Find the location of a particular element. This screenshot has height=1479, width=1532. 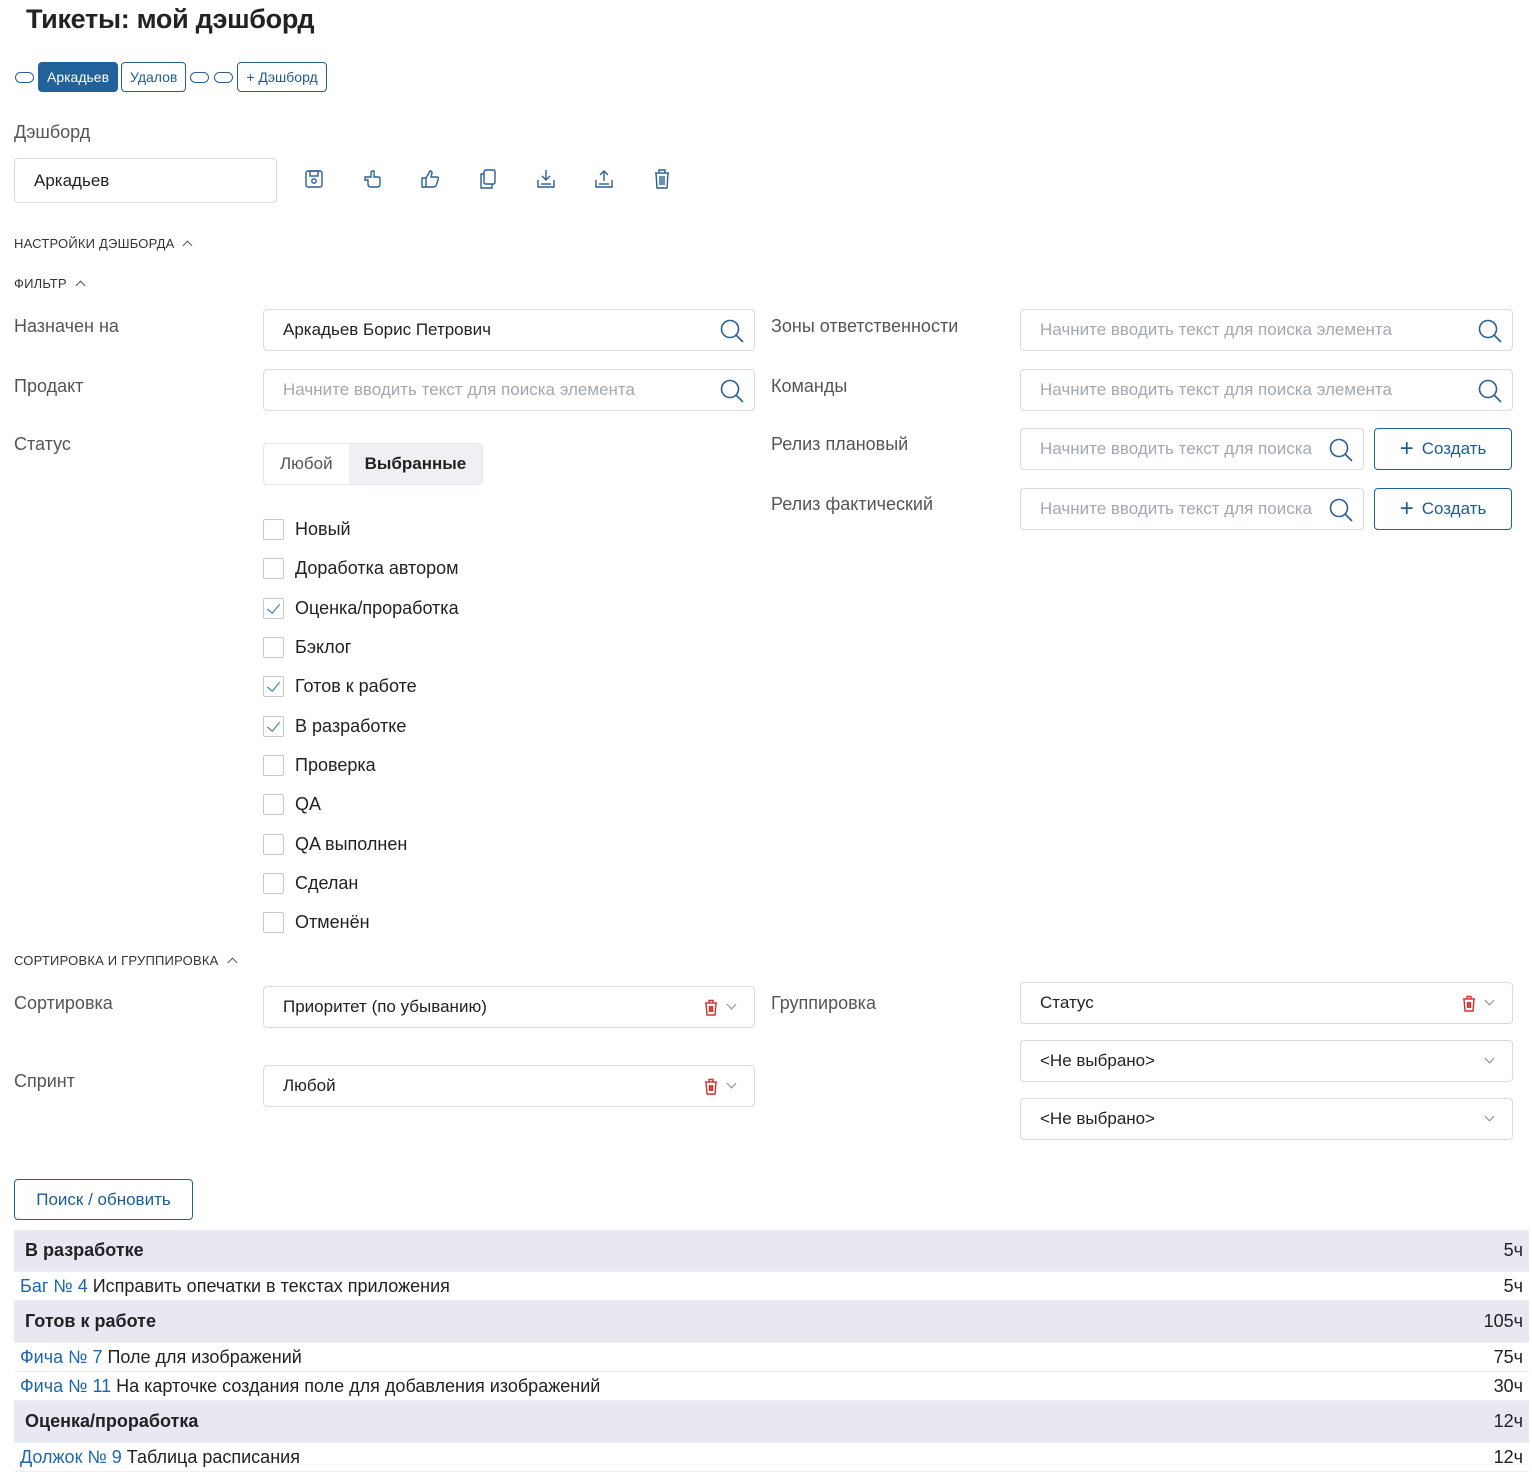

tab-arkadyev: Аркадьев is located at coordinates (78, 77).